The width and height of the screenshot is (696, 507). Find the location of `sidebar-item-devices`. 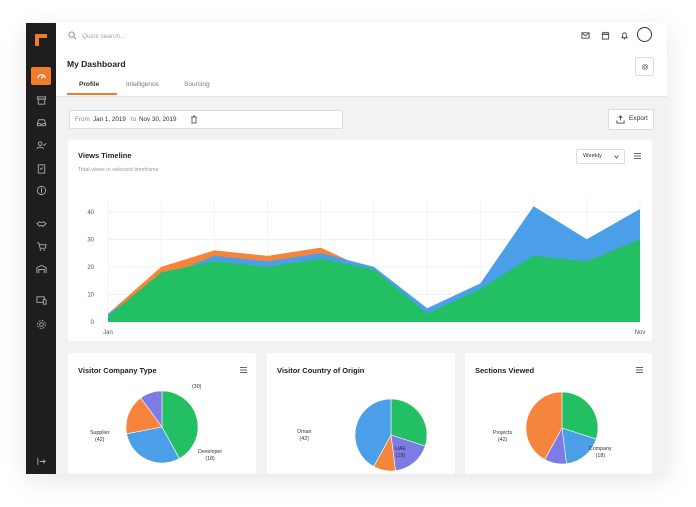

sidebar-item-devices is located at coordinates (41, 300).